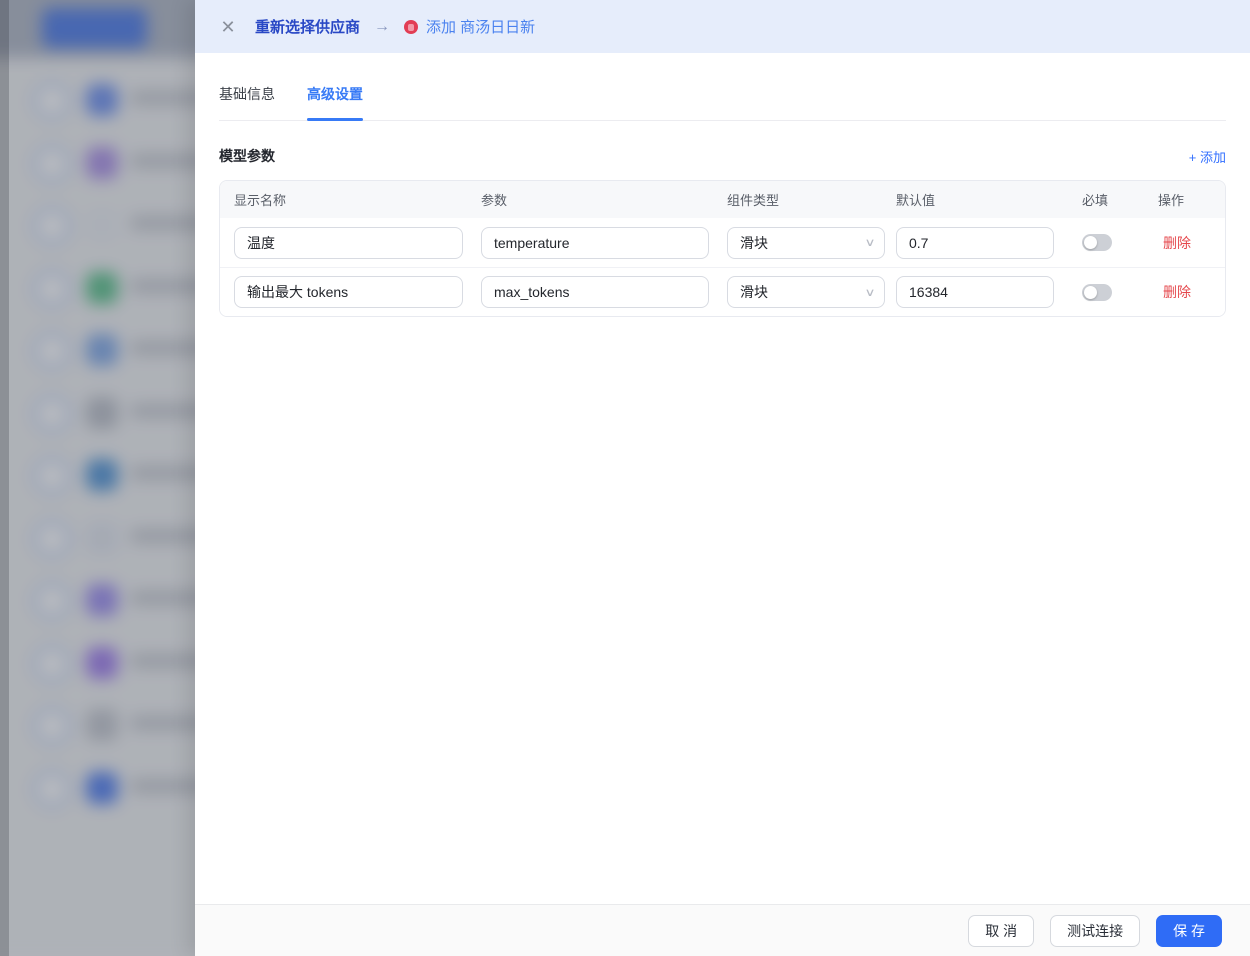 This screenshot has height=956, width=1250. Describe the element at coordinates (307, 26) in the screenshot. I see `drawer-title-primary: 重新选择供应商` at that location.